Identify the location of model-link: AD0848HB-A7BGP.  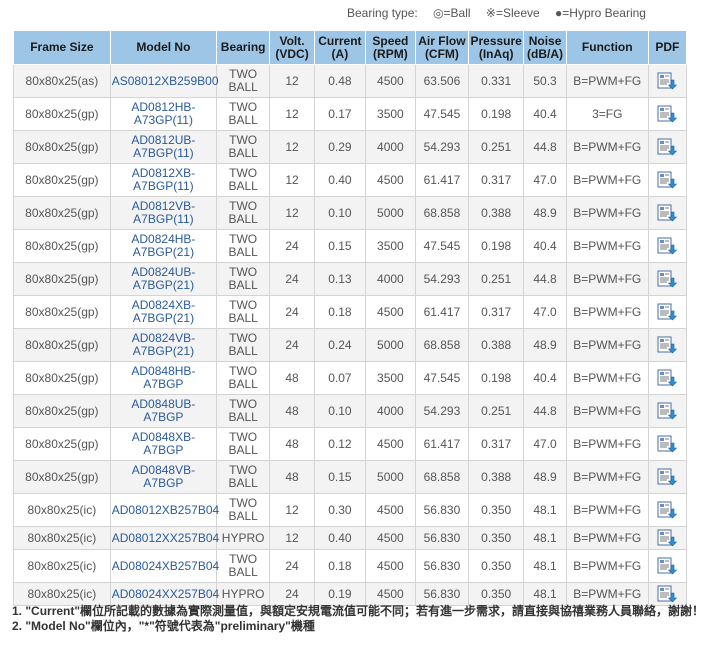
(163, 377).